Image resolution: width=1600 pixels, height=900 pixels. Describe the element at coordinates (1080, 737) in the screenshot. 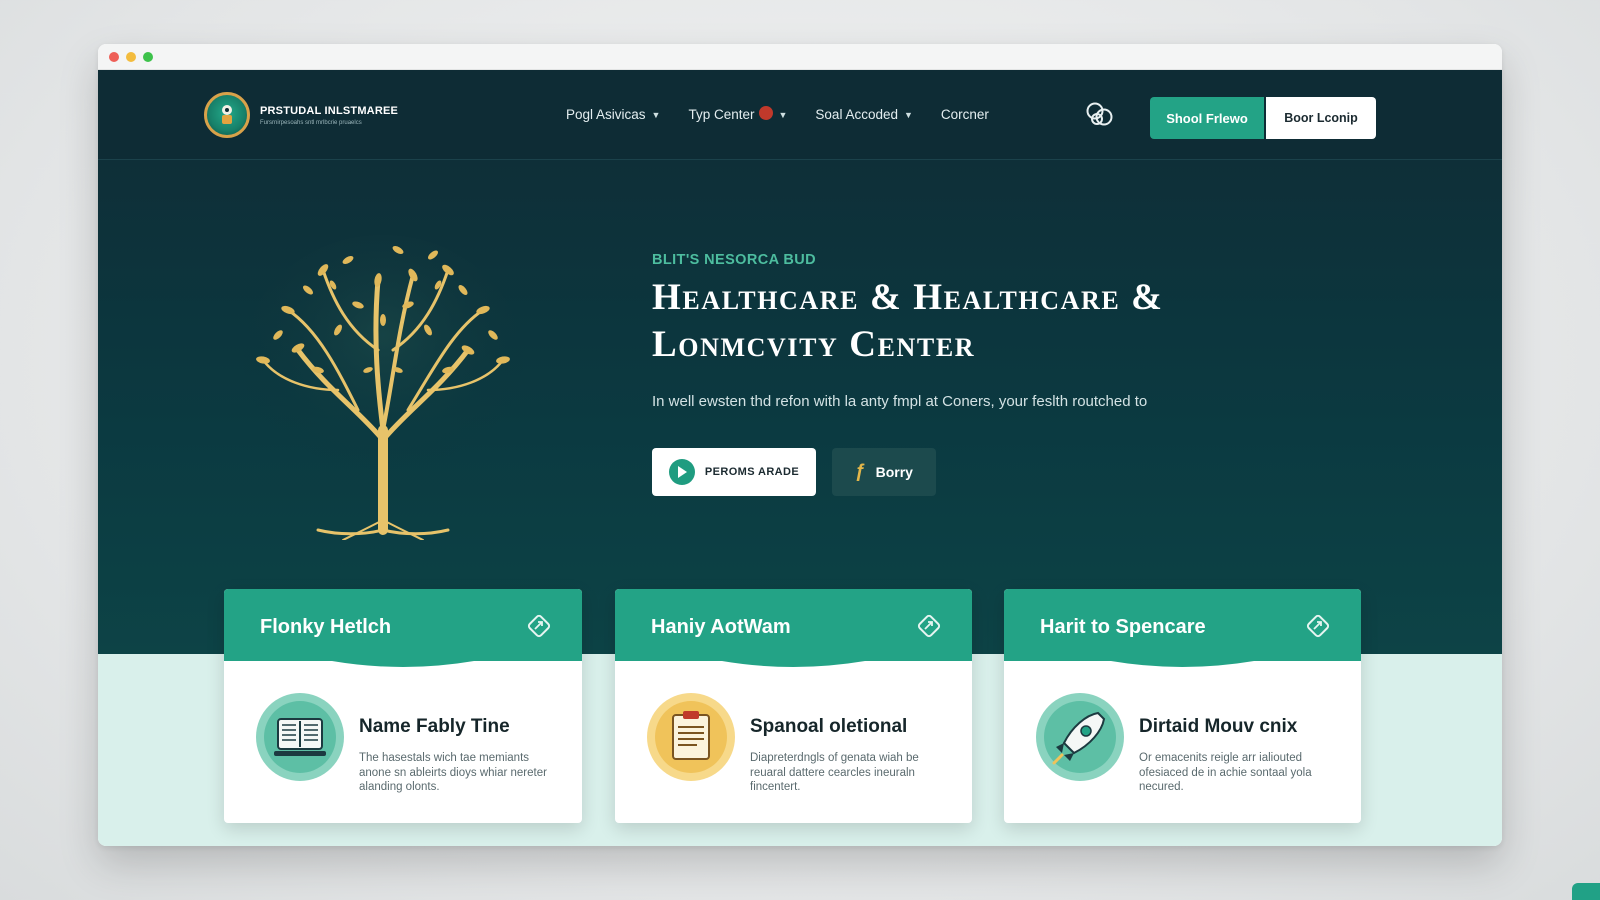

I see `rocket-icon` at that location.